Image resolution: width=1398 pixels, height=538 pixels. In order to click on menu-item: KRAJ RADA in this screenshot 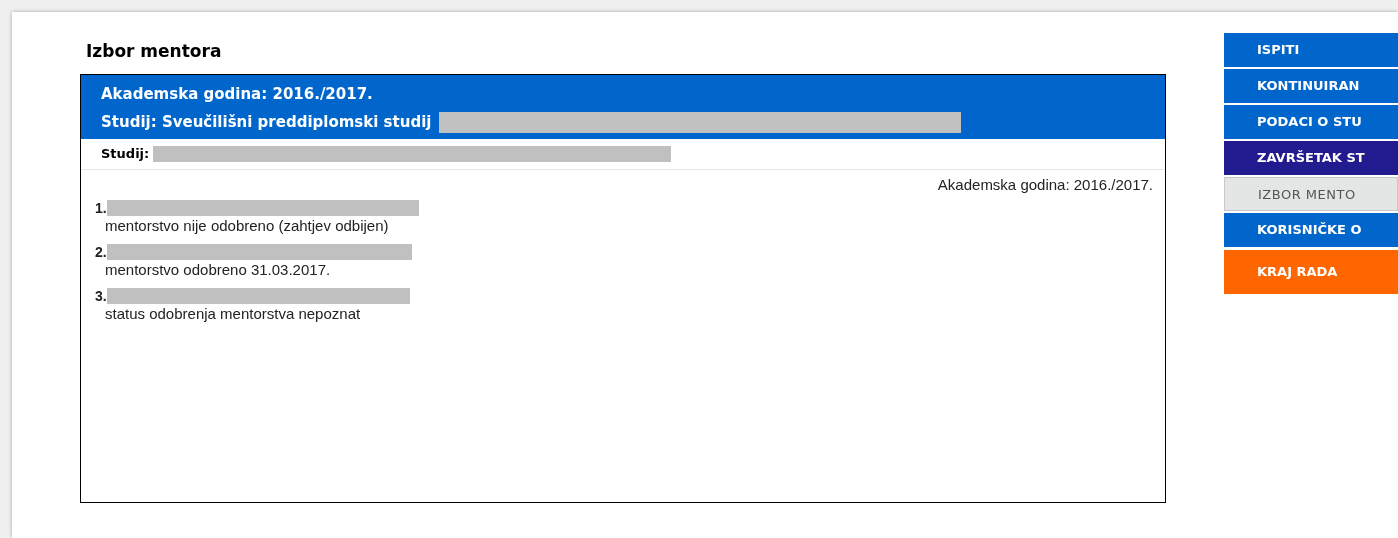, I will do `click(1311, 272)`.